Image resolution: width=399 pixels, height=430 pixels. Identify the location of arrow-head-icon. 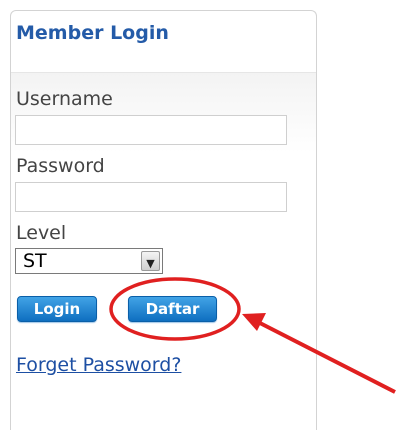
(254, 322).